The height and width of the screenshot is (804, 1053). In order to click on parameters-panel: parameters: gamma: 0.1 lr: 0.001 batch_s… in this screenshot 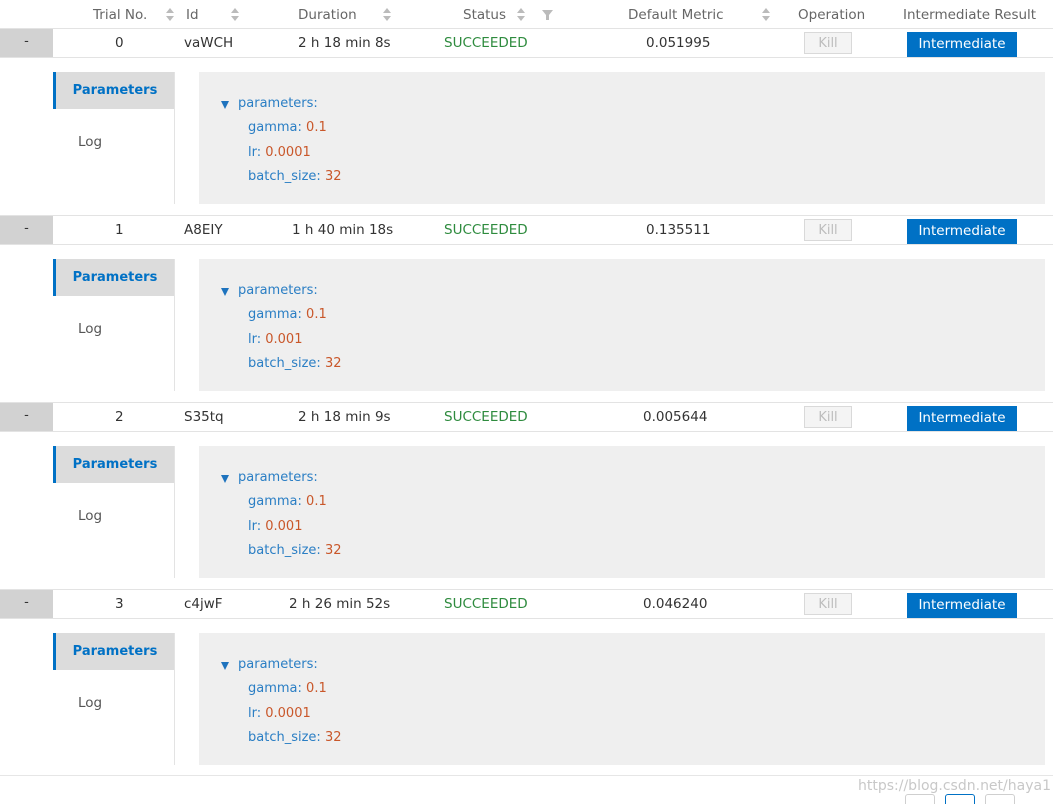, I will do `click(622, 512)`.